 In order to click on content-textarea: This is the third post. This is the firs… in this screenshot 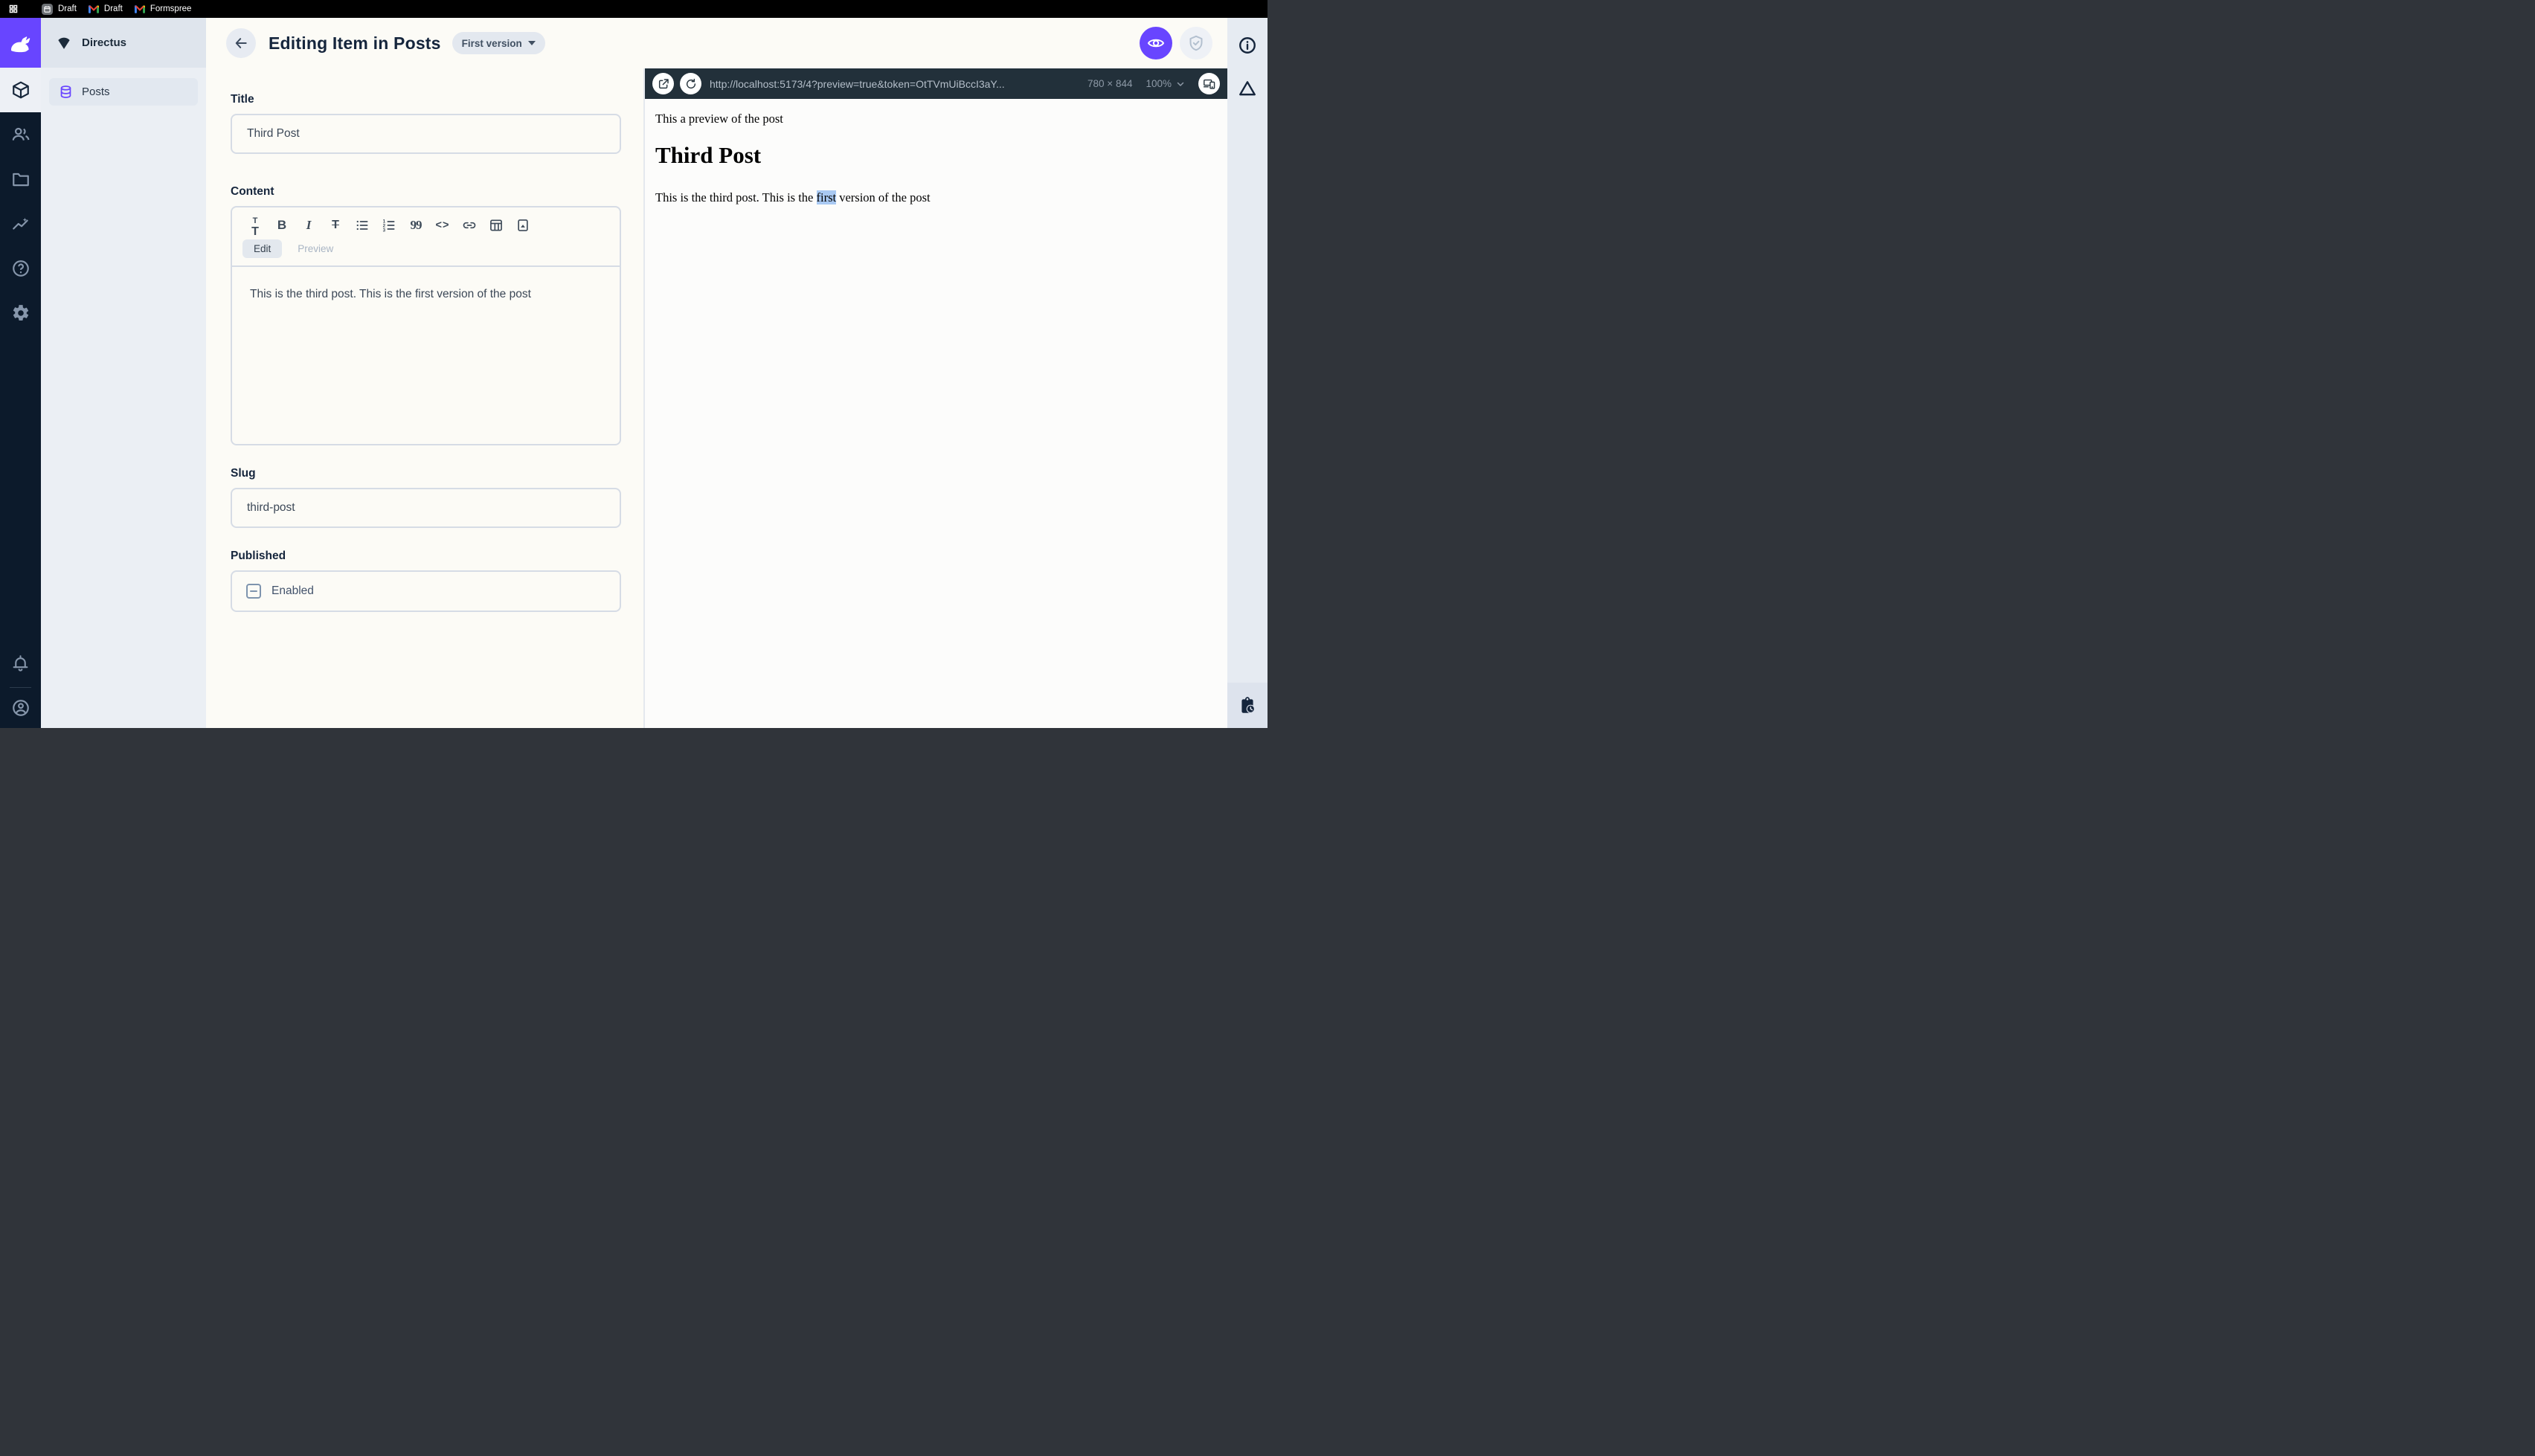, I will do `click(426, 355)`.